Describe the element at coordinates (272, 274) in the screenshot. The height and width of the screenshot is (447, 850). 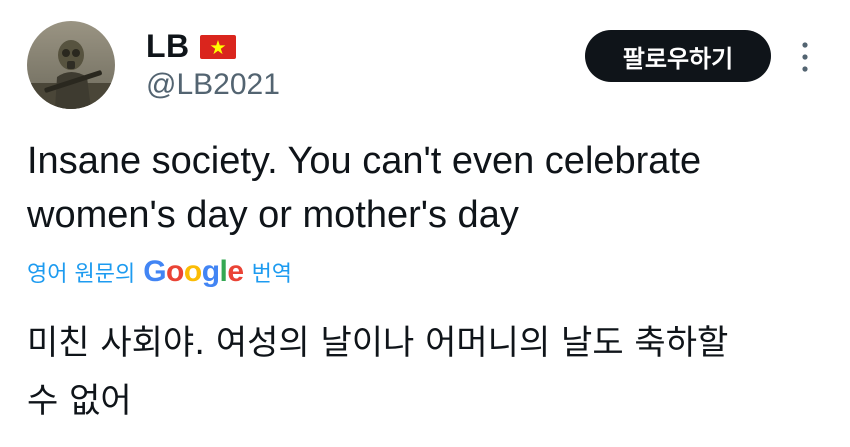
I see `translation-suffix: 번역` at that location.